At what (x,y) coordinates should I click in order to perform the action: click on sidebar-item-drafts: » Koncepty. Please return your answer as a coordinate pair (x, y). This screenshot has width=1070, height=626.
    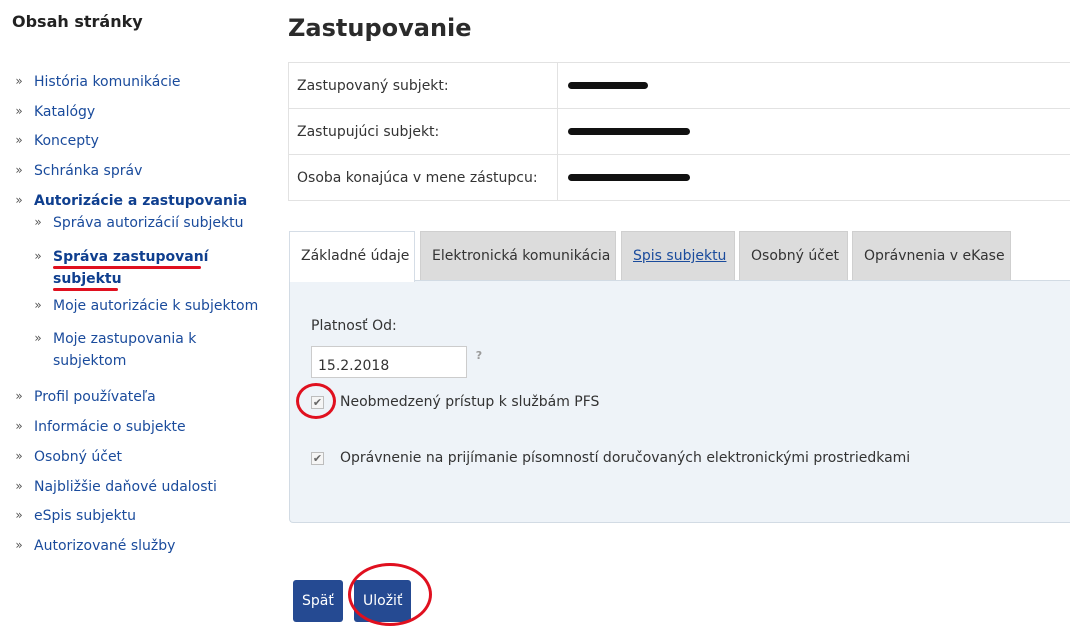
    Looking at the image, I should click on (57, 141).